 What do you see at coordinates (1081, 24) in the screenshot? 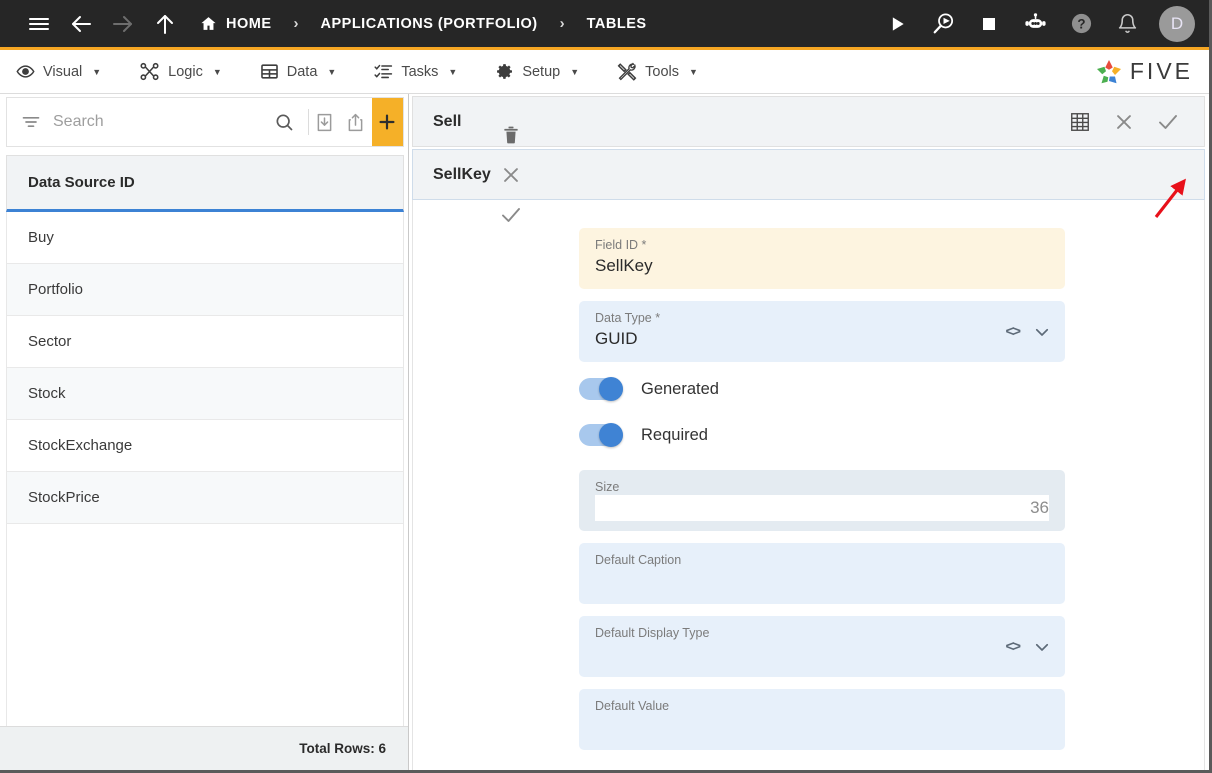
I see `help-icon: ?` at bounding box center [1081, 24].